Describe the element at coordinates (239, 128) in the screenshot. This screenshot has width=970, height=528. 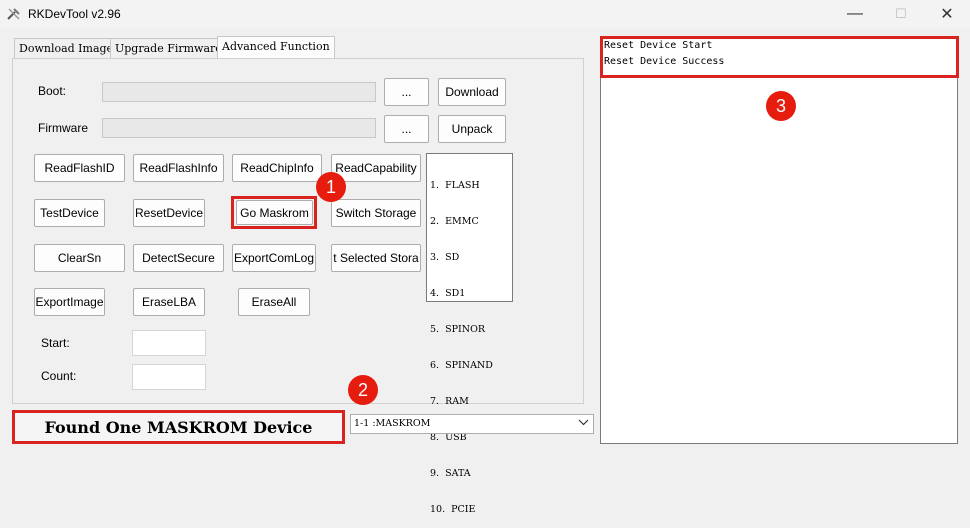
I see `firmware-path-field` at that location.